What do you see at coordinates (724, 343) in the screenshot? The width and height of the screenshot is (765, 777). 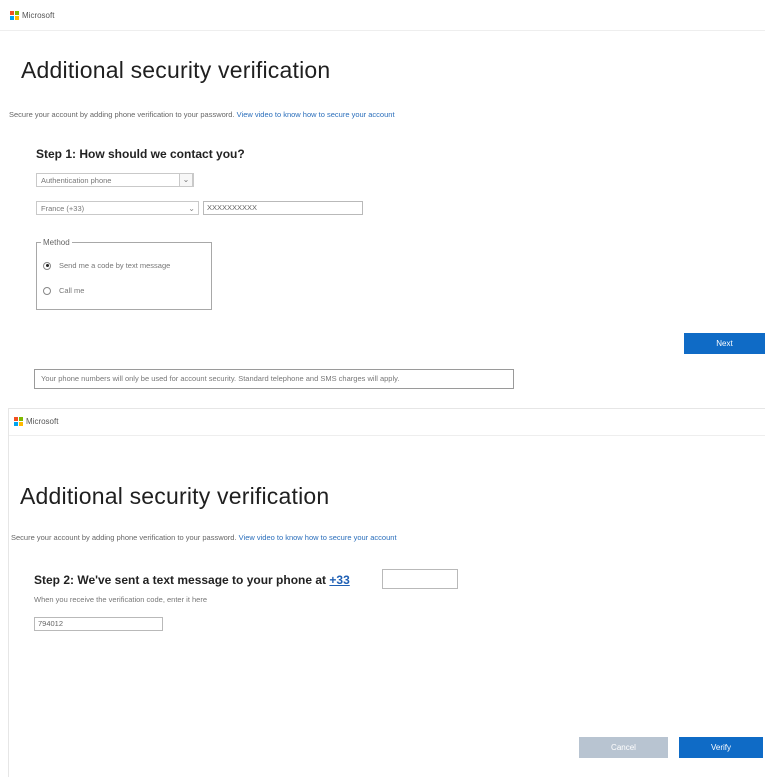 I see `next-button: Next` at bounding box center [724, 343].